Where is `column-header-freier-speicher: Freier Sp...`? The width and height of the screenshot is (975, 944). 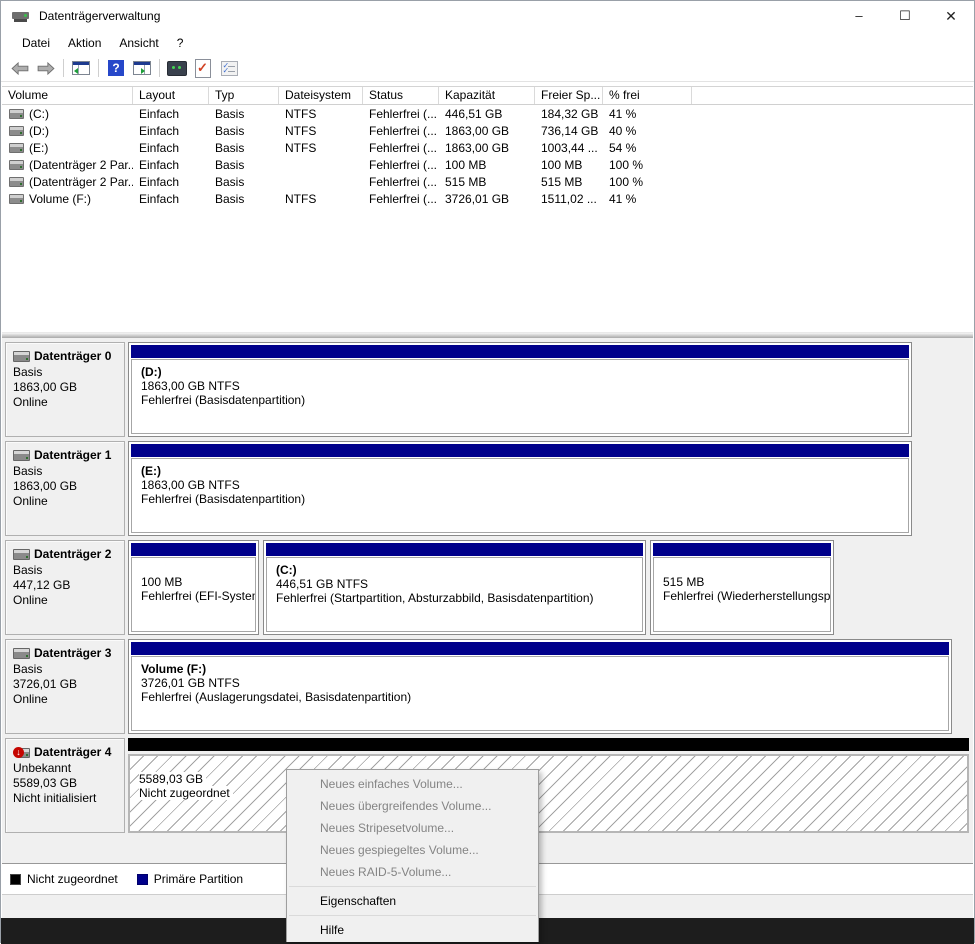
column-header-freier-speicher: Freier Sp... is located at coordinates (569, 95).